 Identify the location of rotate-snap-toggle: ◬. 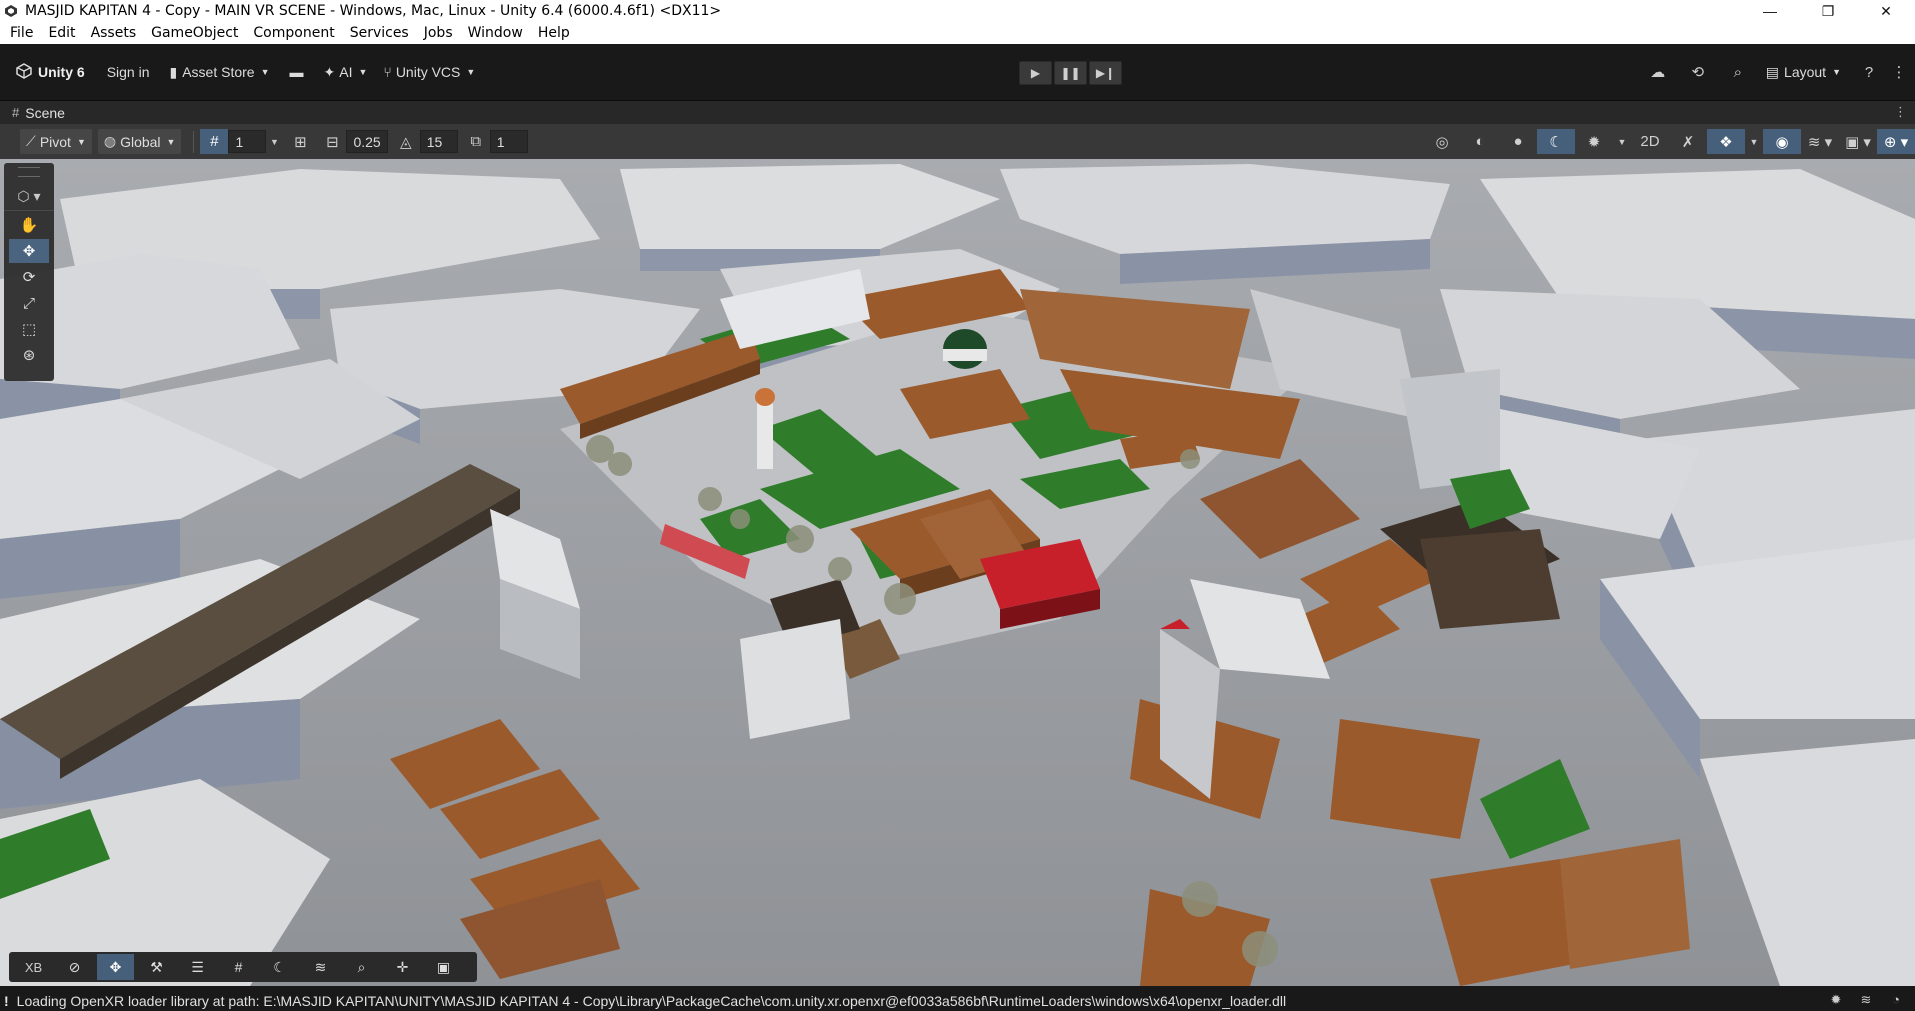
(406, 141).